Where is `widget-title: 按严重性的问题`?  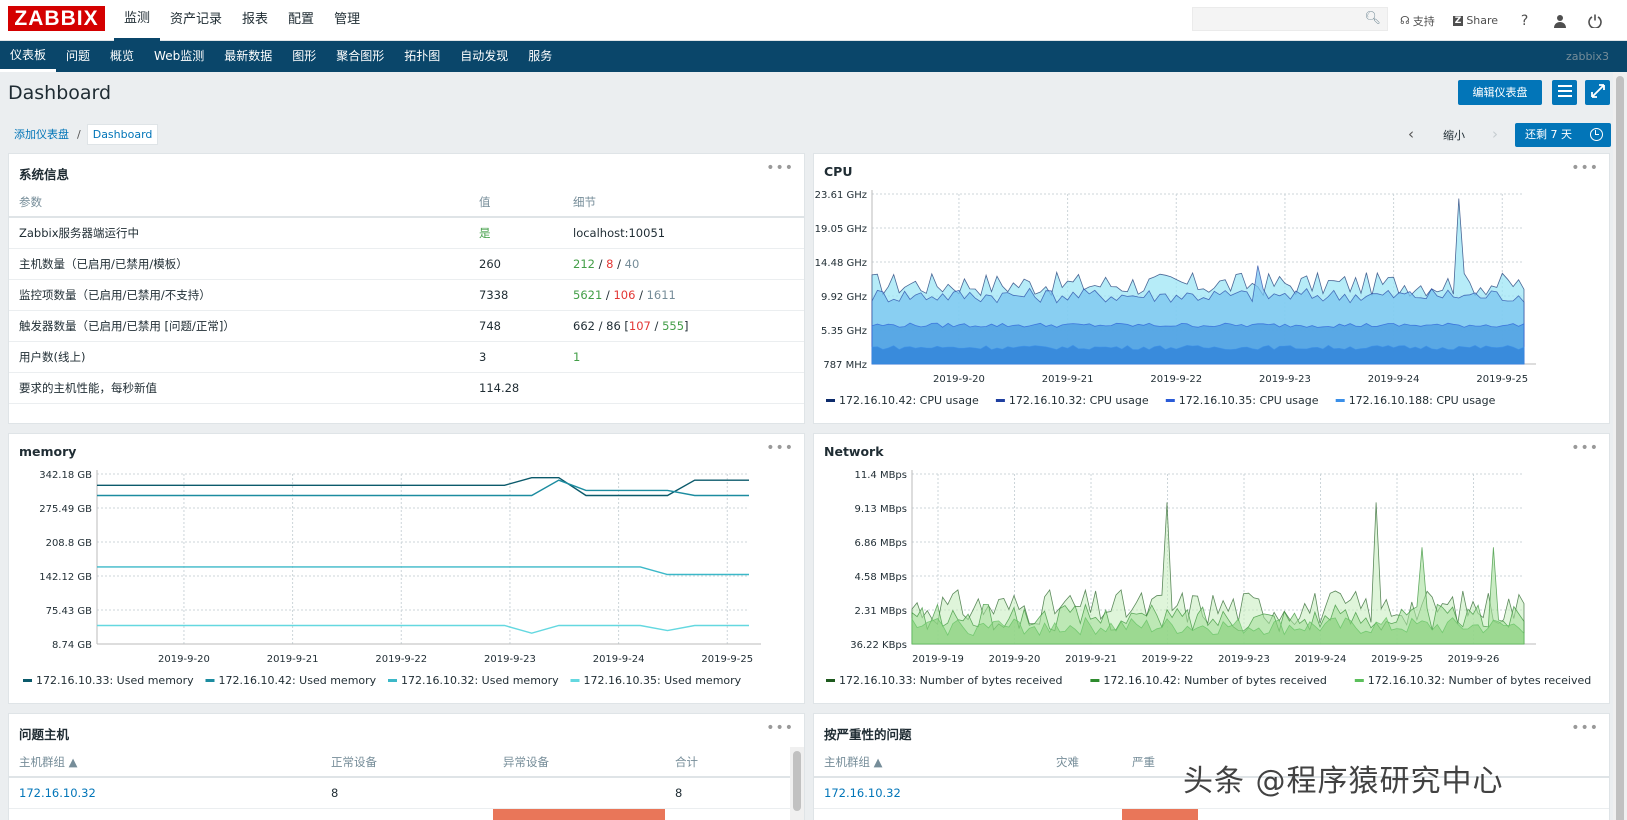
widget-title: 按严重性的问题 is located at coordinates (868, 734).